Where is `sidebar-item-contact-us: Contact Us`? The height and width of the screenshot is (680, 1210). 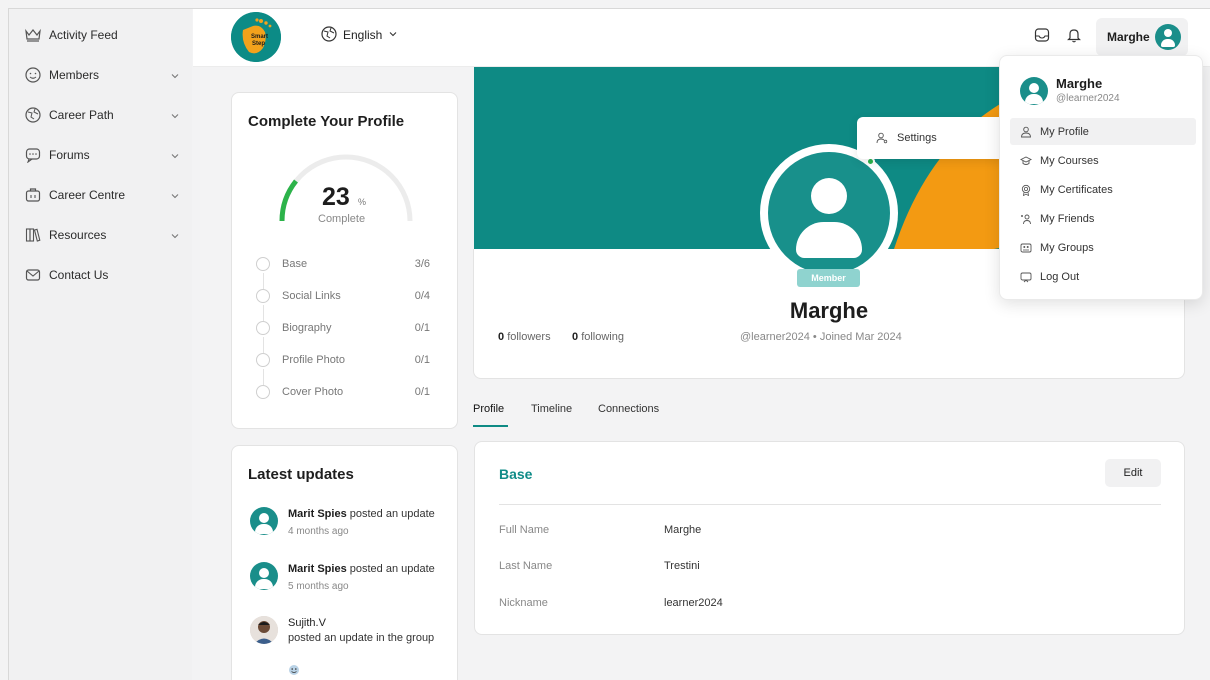
sidebar-item-contact-us: Contact Us is located at coordinates (102, 275).